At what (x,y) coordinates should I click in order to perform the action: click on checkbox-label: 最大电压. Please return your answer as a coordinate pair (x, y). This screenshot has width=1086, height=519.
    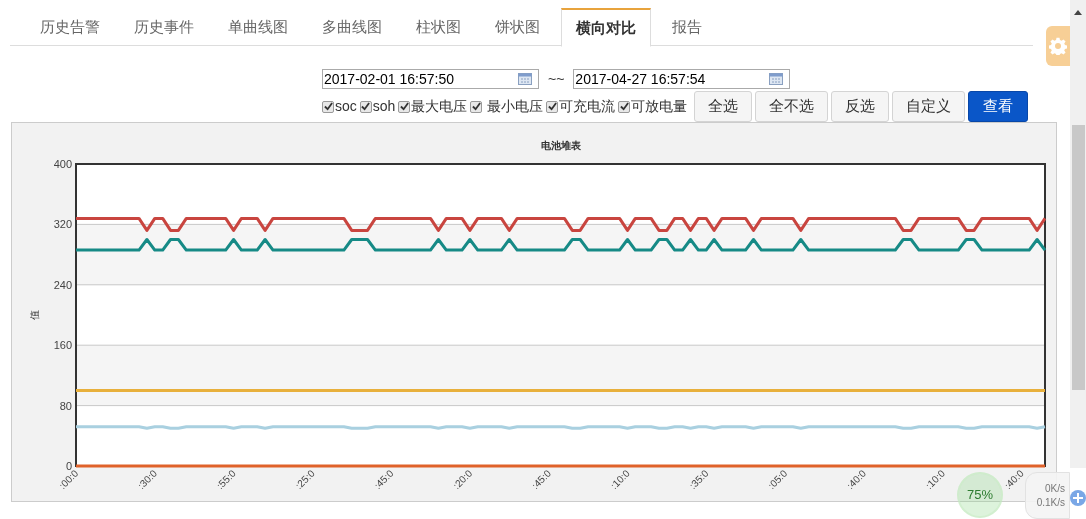
    Looking at the image, I should click on (439, 106).